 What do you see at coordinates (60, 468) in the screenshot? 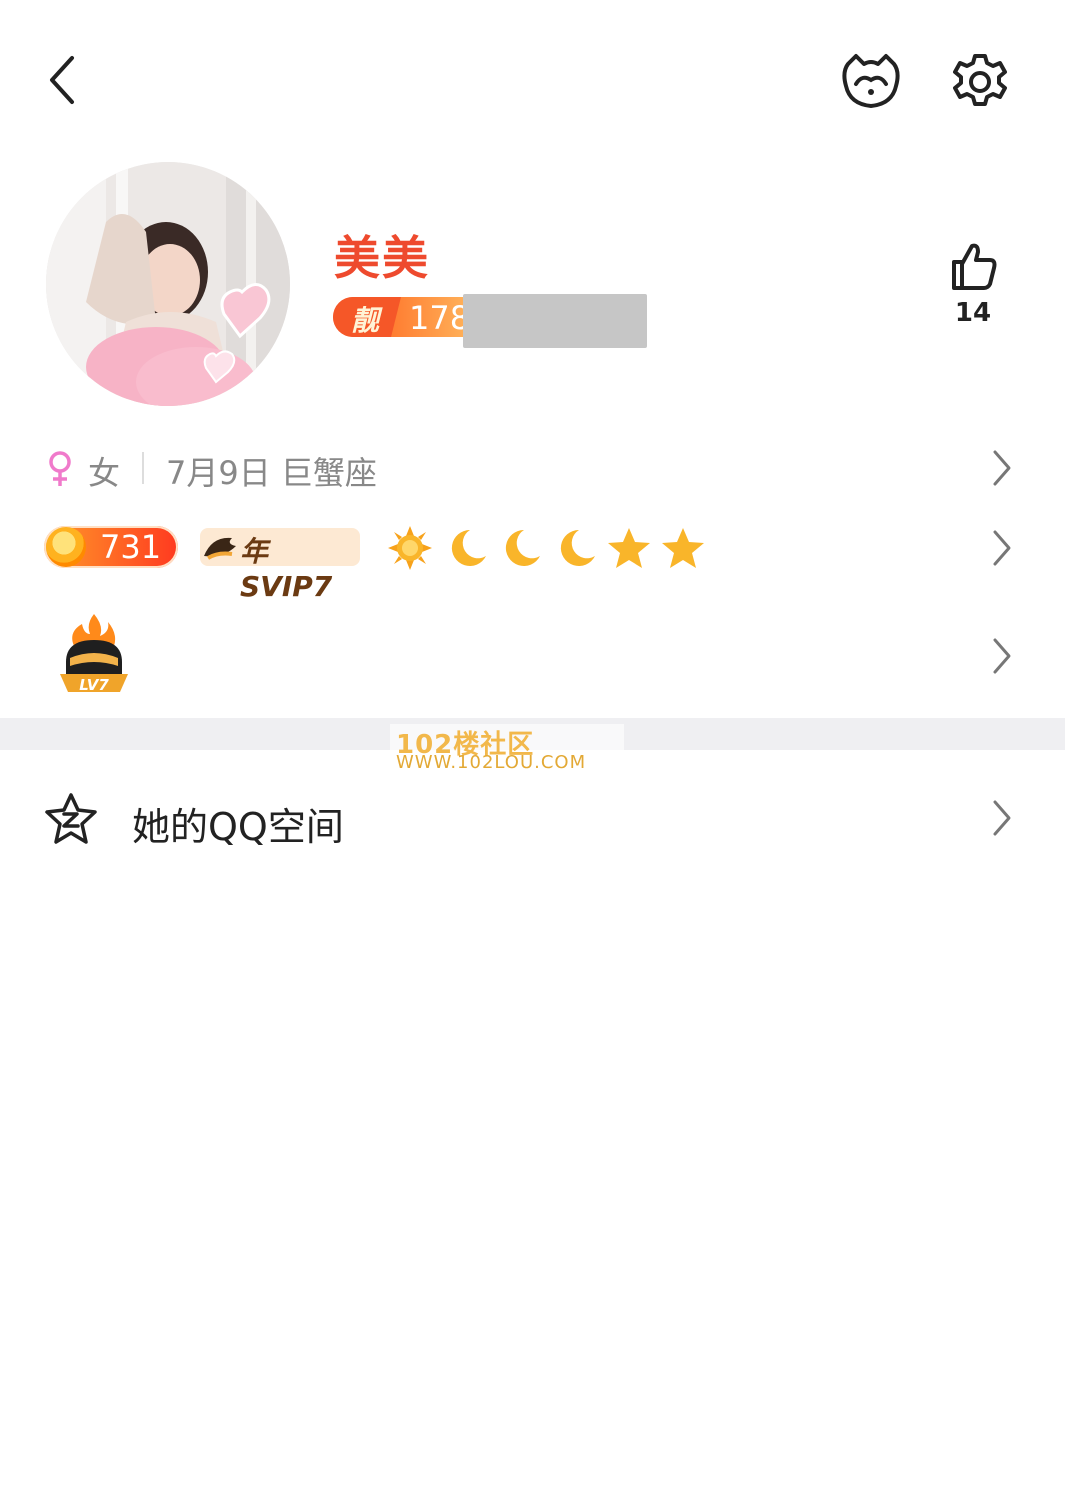
I see `female-icon` at bounding box center [60, 468].